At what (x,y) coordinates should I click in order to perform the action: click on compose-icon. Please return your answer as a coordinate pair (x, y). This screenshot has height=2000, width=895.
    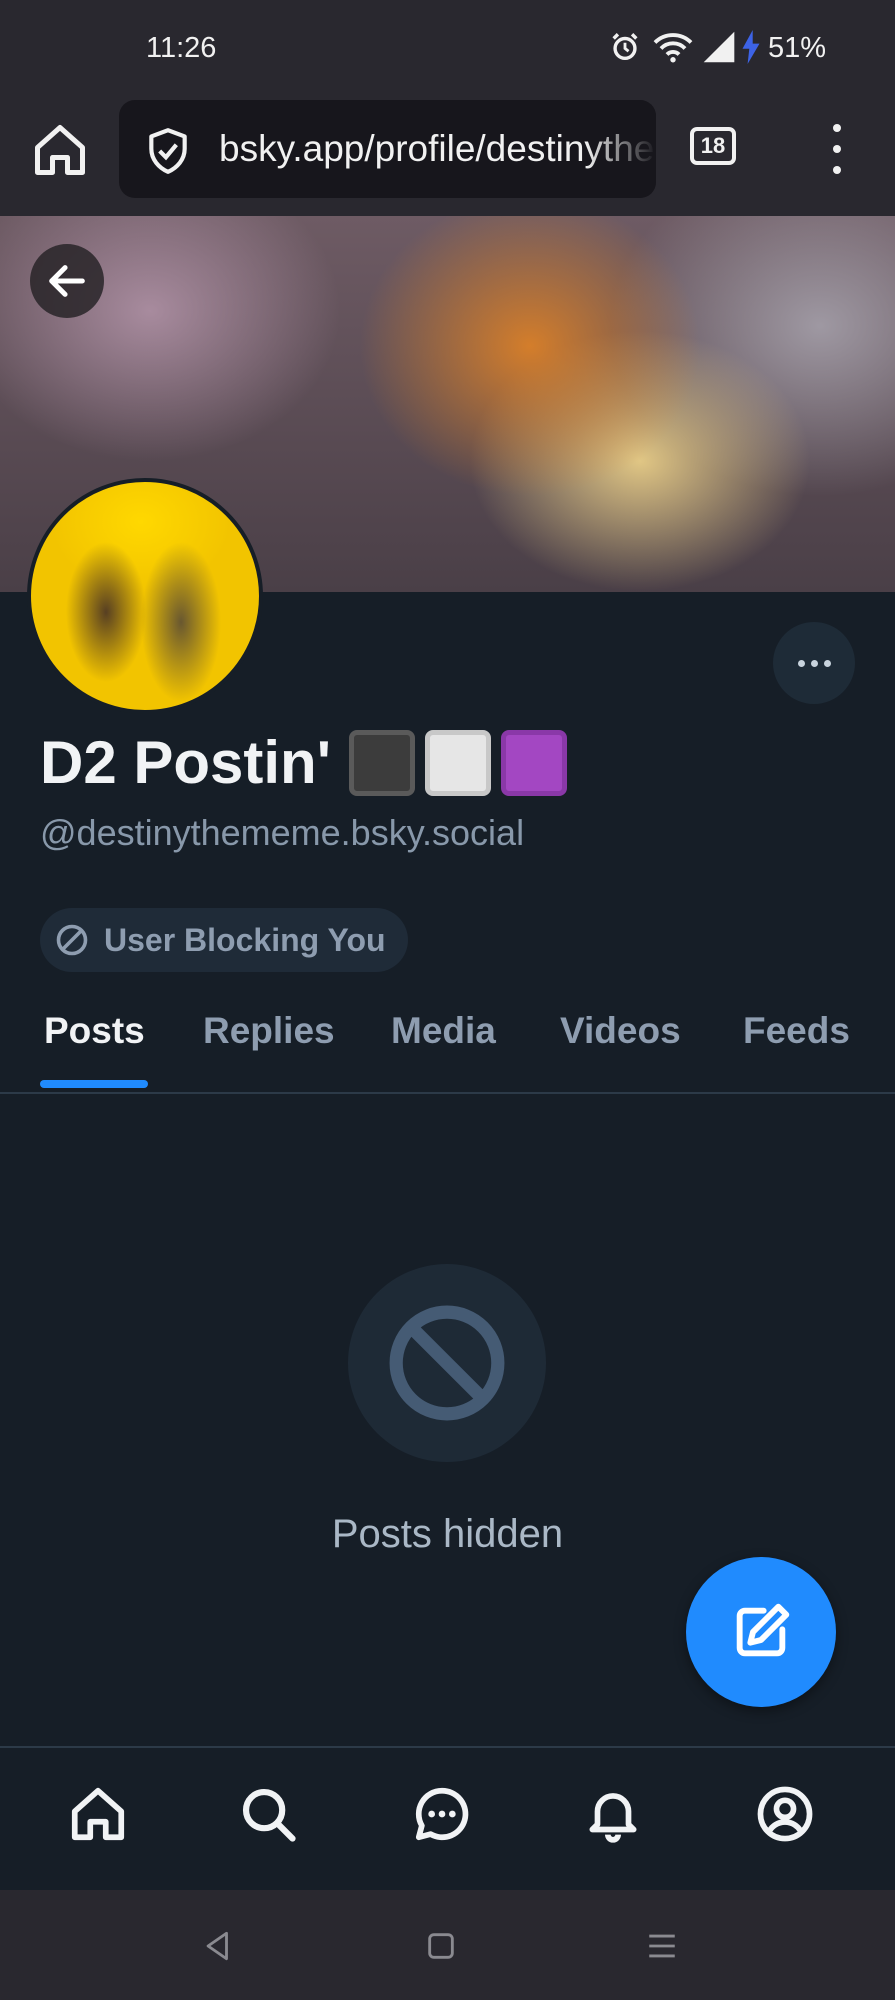
    Looking at the image, I should click on (763, 1630).